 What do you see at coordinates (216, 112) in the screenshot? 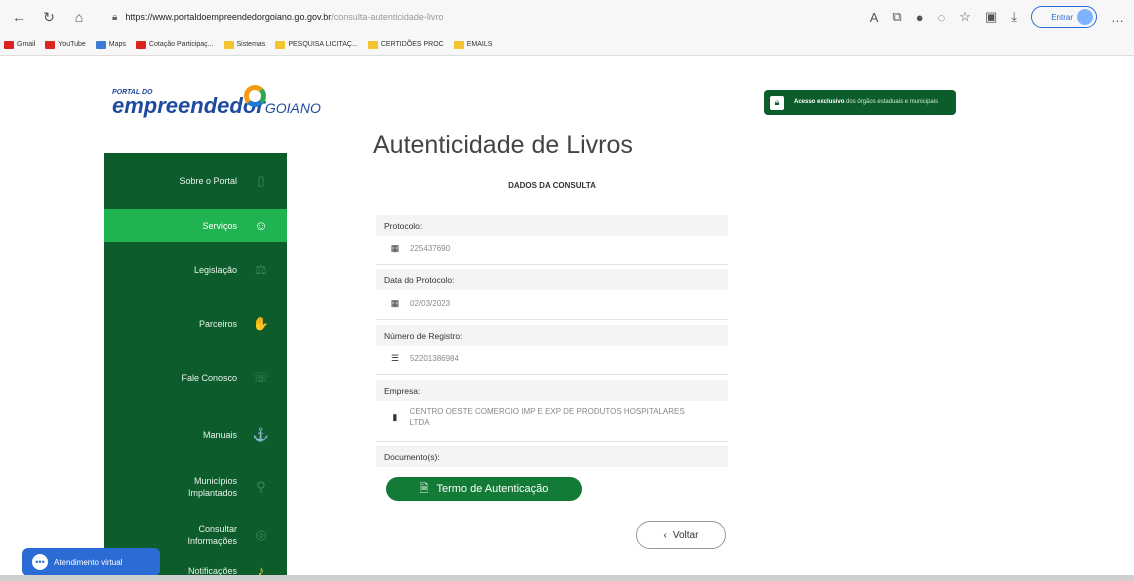
I see `portal-logo: PORTAL DO empreendedorGOIANO` at bounding box center [216, 112].